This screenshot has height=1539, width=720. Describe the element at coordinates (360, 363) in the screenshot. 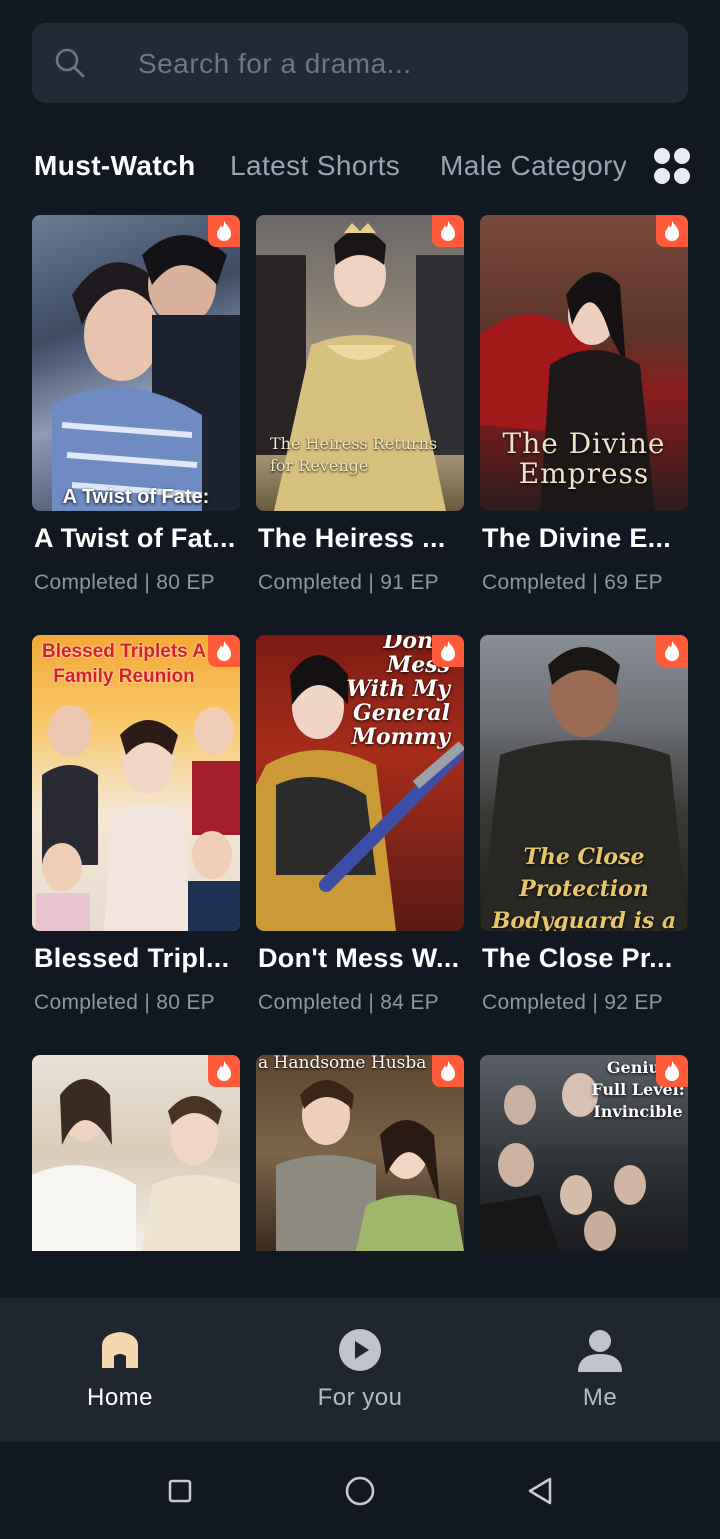

I see `drama-poster: The Heiress Returns for Revenge` at that location.